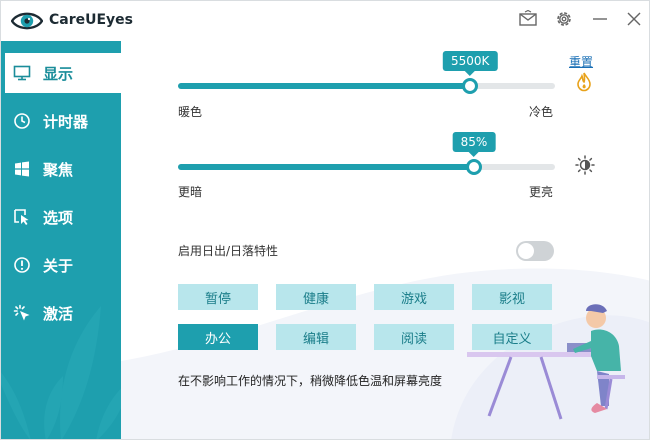 The width and height of the screenshot is (650, 440). Describe the element at coordinates (58, 217) in the screenshot. I see `sidebar-item-label: 选项` at that location.